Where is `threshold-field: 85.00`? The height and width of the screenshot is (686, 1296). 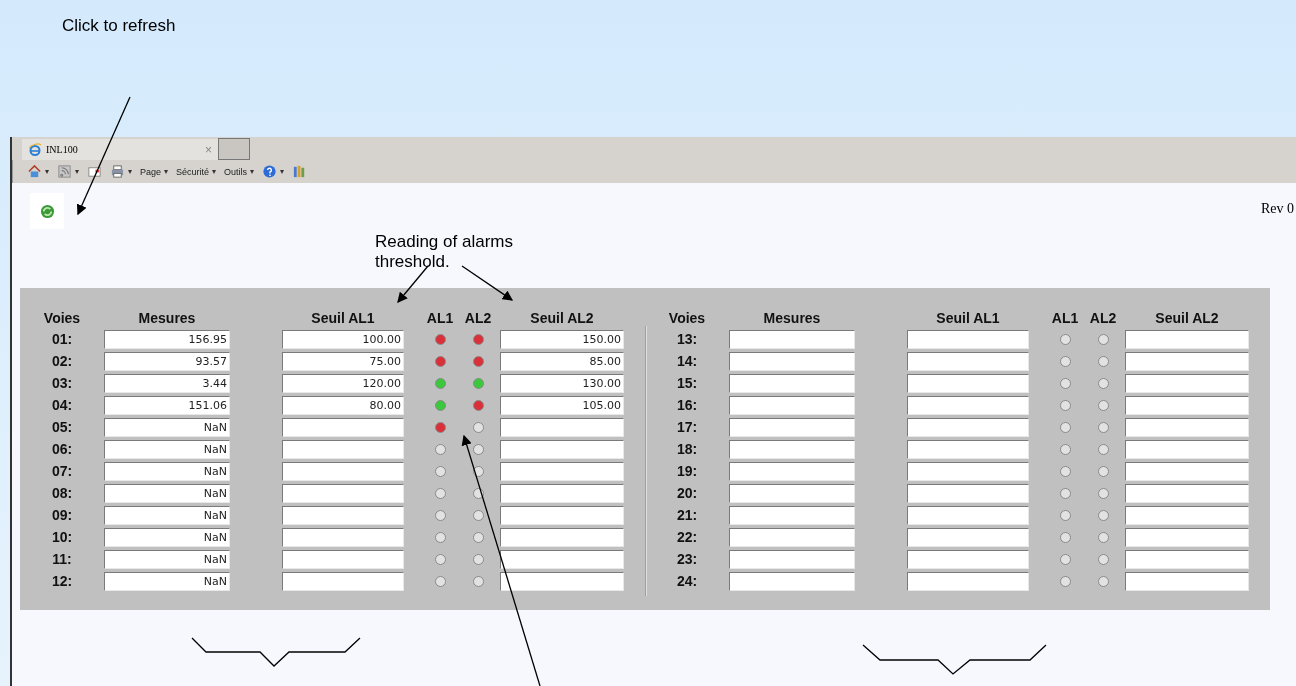 threshold-field: 85.00 is located at coordinates (562, 361).